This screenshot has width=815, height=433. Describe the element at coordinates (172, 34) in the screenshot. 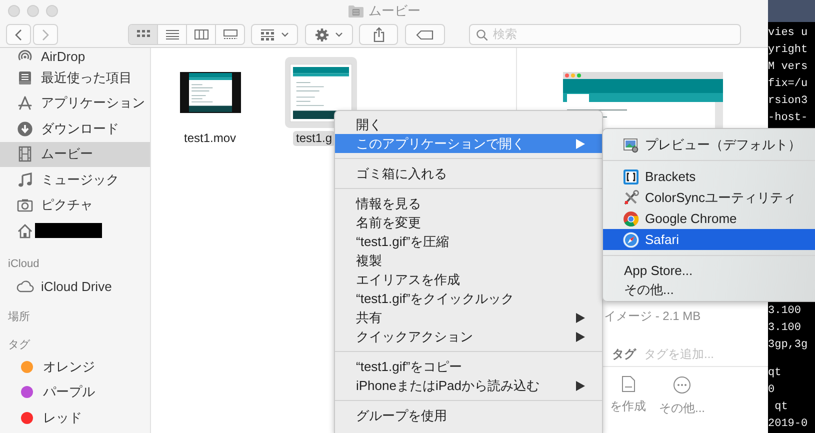

I see `list-view-icon` at that location.